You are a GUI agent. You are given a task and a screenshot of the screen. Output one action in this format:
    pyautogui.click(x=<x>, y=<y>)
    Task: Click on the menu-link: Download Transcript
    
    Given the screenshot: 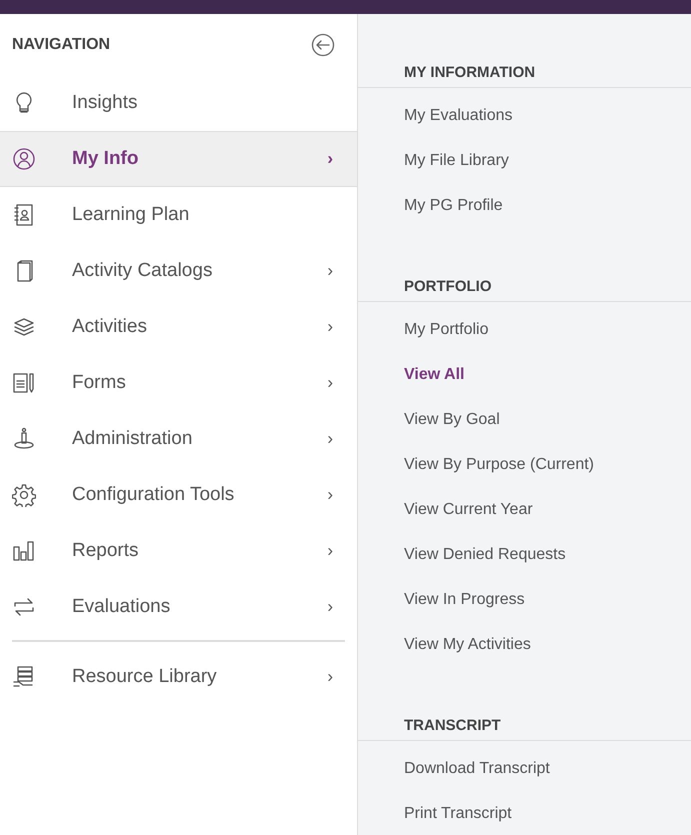 What is the action you would take?
    pyautogui.click(x=524, y=768)
    